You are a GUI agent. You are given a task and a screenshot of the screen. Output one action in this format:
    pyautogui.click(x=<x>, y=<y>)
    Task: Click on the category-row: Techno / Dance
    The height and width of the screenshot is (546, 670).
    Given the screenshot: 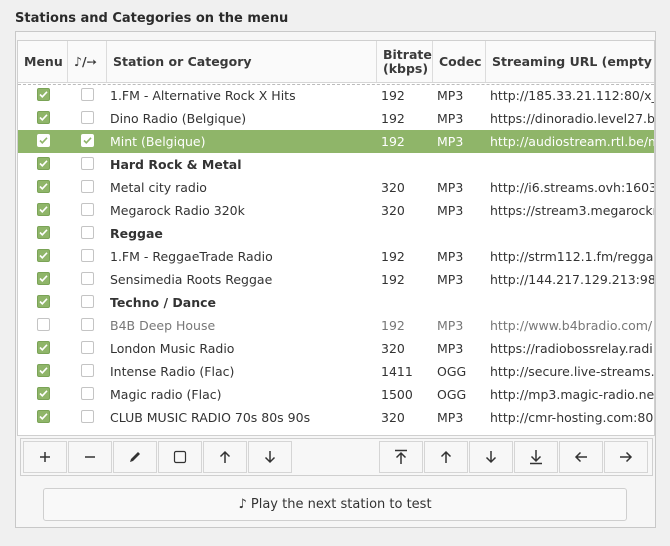 What is the action you would take?
    pyautogui.click(x=336, y=302)
    